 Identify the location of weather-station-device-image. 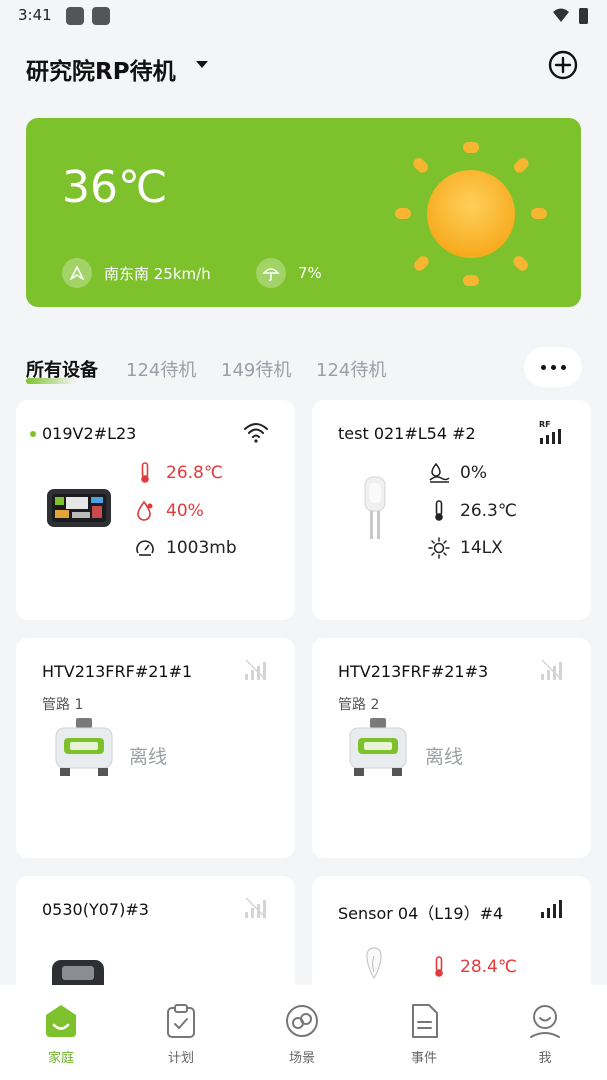
(79, 508).